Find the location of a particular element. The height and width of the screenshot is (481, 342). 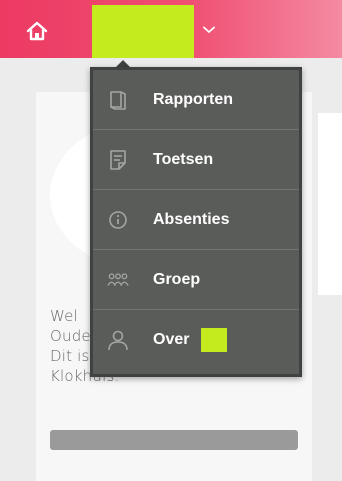

test-icon is located at coordinates (118, 160).